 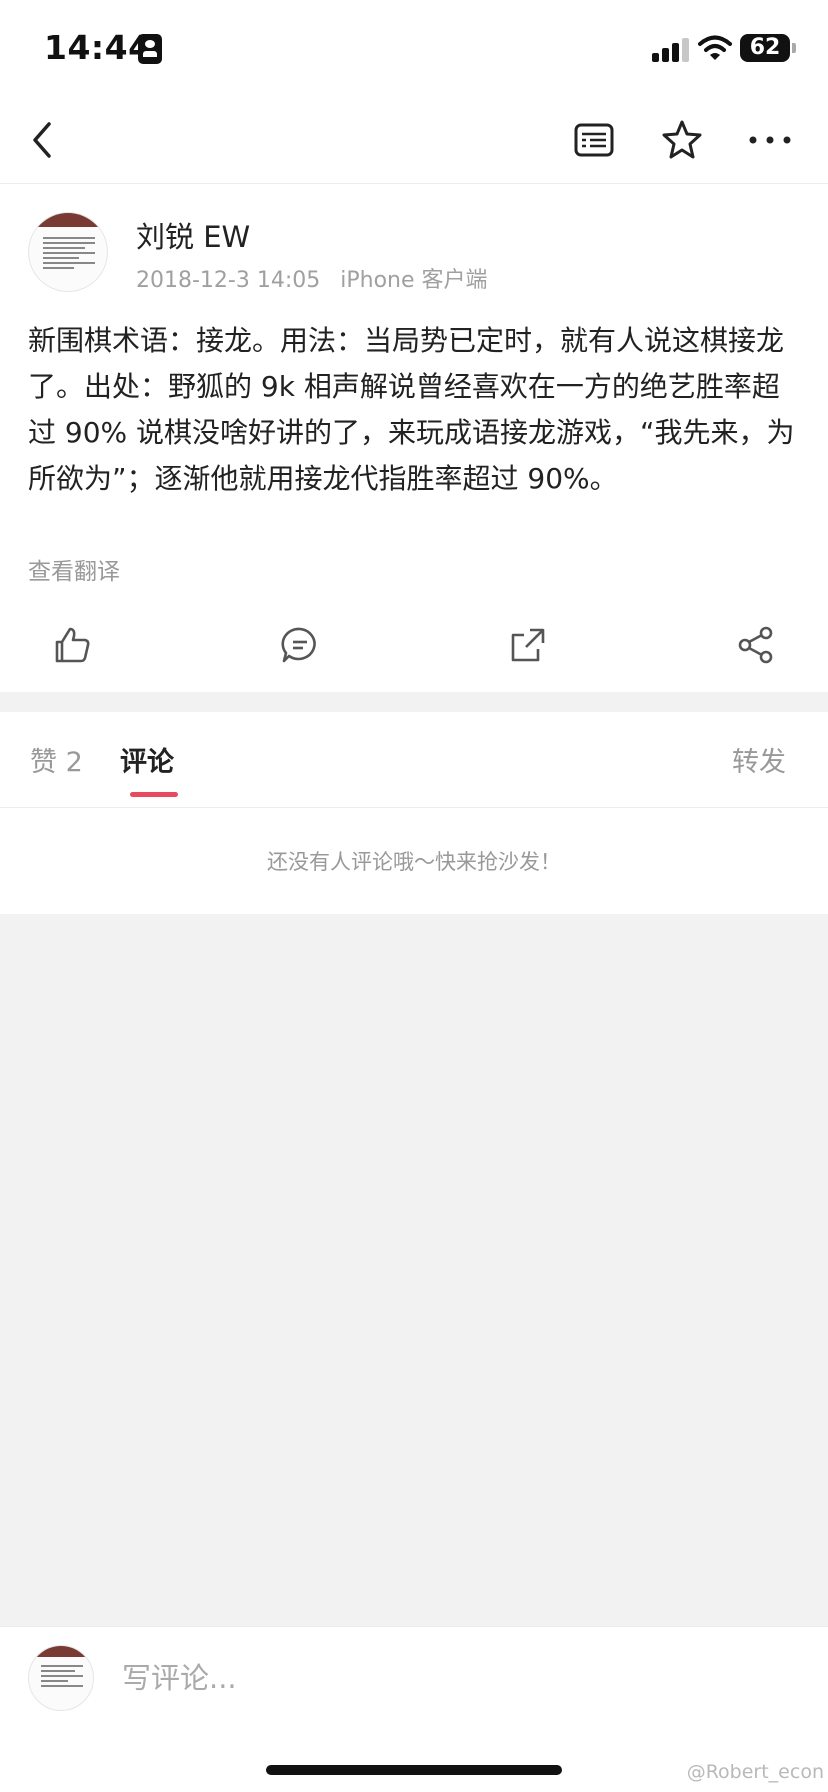 What do you see at coordinates (672, 50) in the screenshot?
I see `cellular-signal-icon` at bounding box center [672, 50].